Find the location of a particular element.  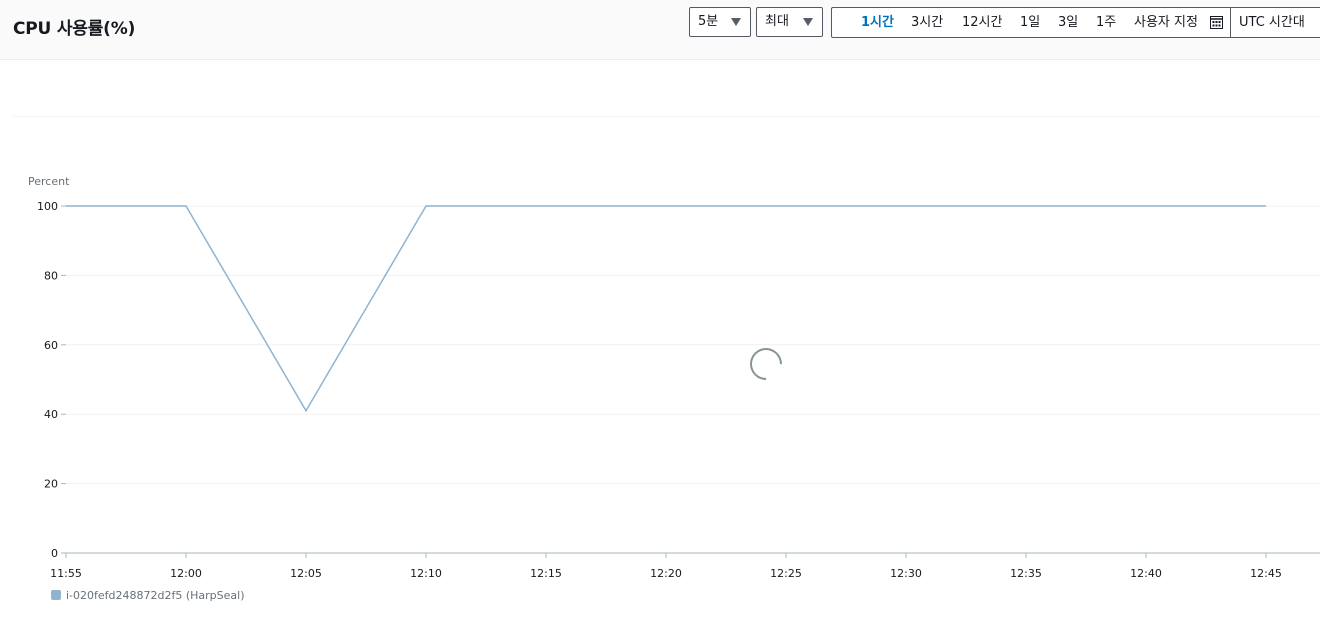

x-tick-label: 12:25 is located at coordinates (786, 573).